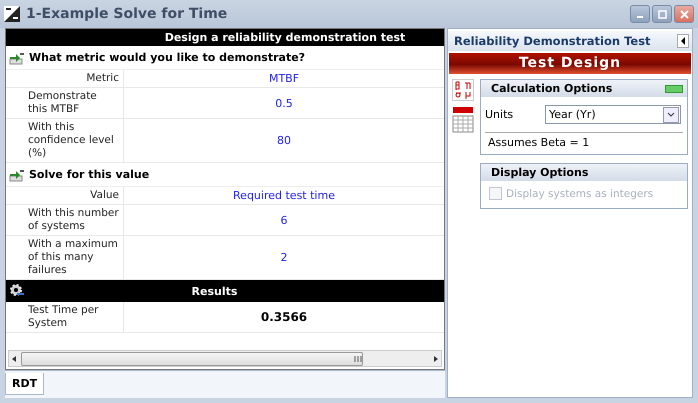 The image size is (698, 403). I want to click on note-text: Assumes Beta = 1, so click(584, 143).